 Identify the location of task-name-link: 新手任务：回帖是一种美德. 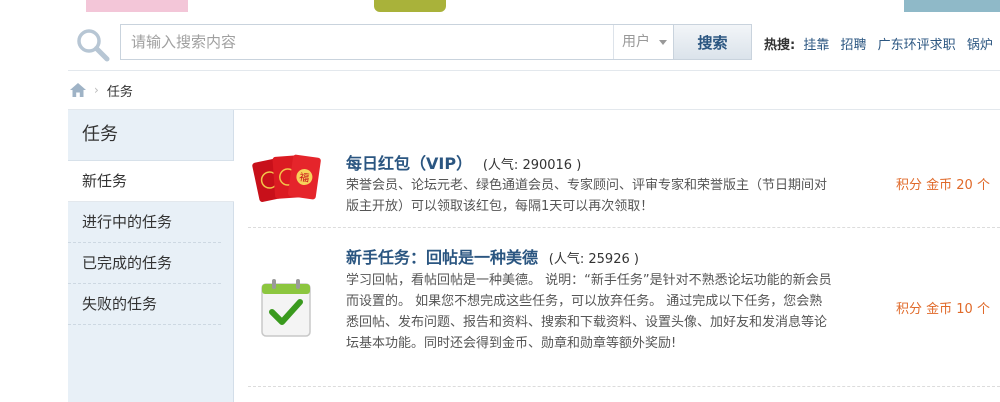
(442, 257).